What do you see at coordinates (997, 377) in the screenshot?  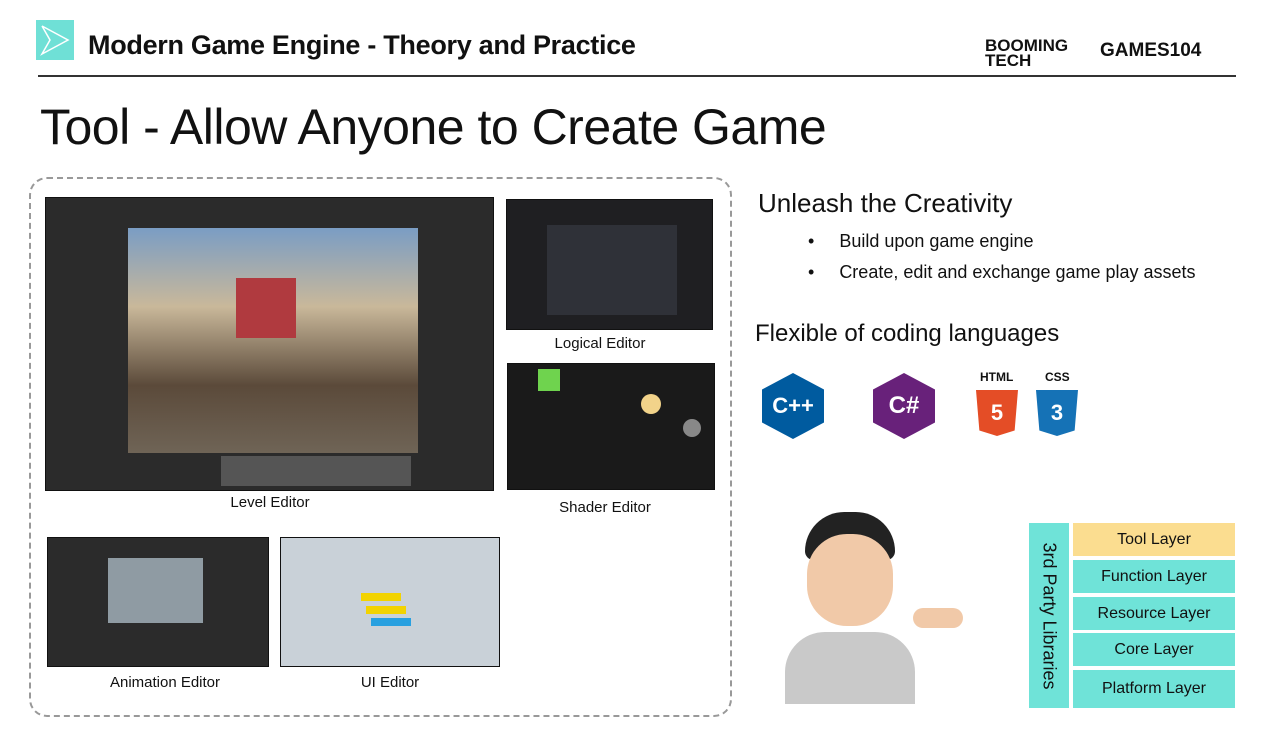 I see `html-label: HTML` at bounding box center [997, 377].